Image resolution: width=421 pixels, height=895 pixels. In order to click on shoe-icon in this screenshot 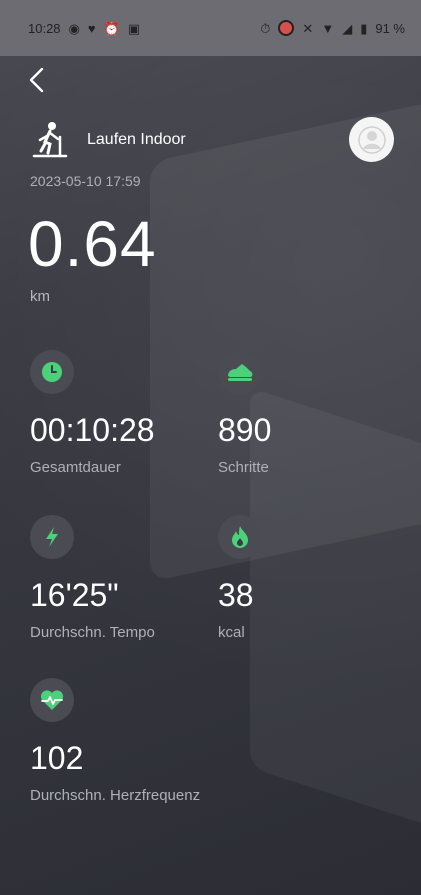, I will do `click(240, 372)`.